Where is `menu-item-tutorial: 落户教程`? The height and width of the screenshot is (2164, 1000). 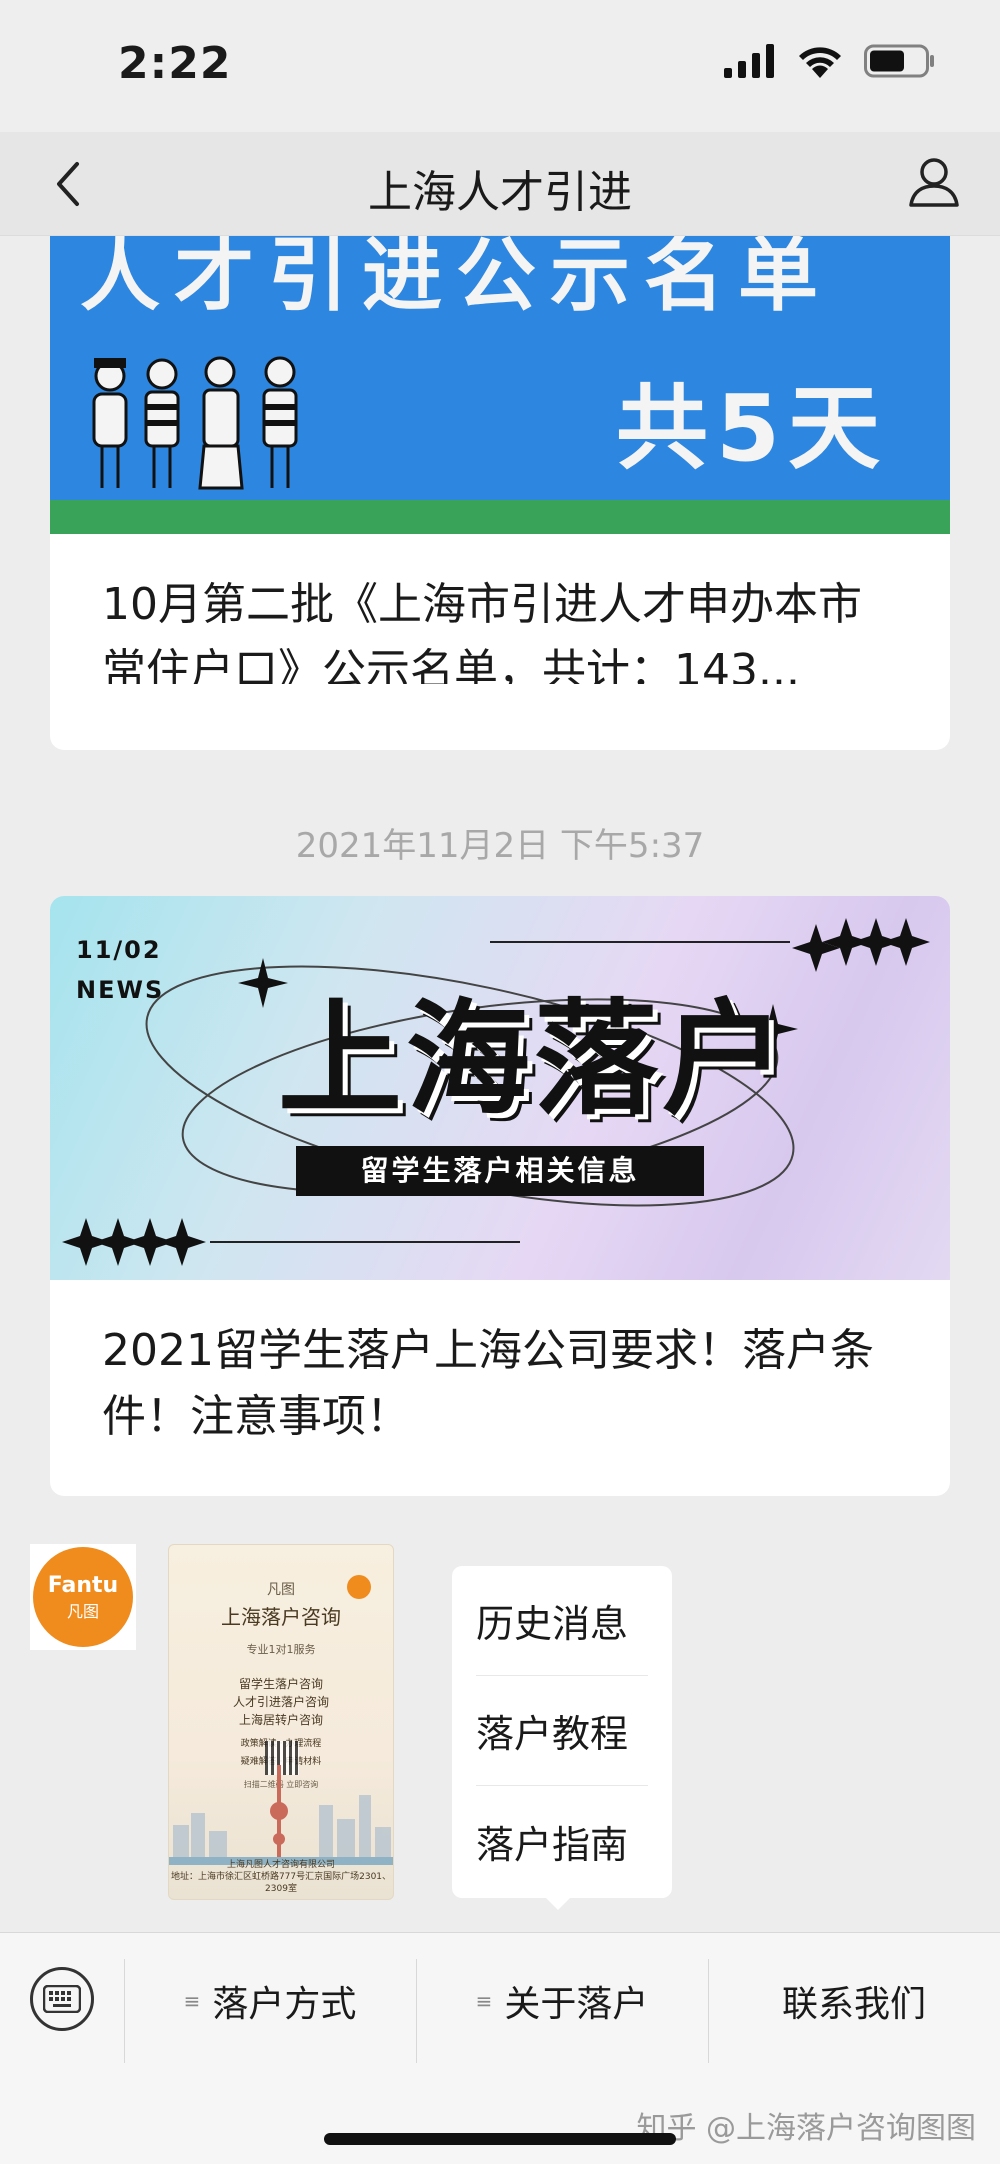
menu-item-tutorial: 落户教程 is located at coordinates (562, 1731).